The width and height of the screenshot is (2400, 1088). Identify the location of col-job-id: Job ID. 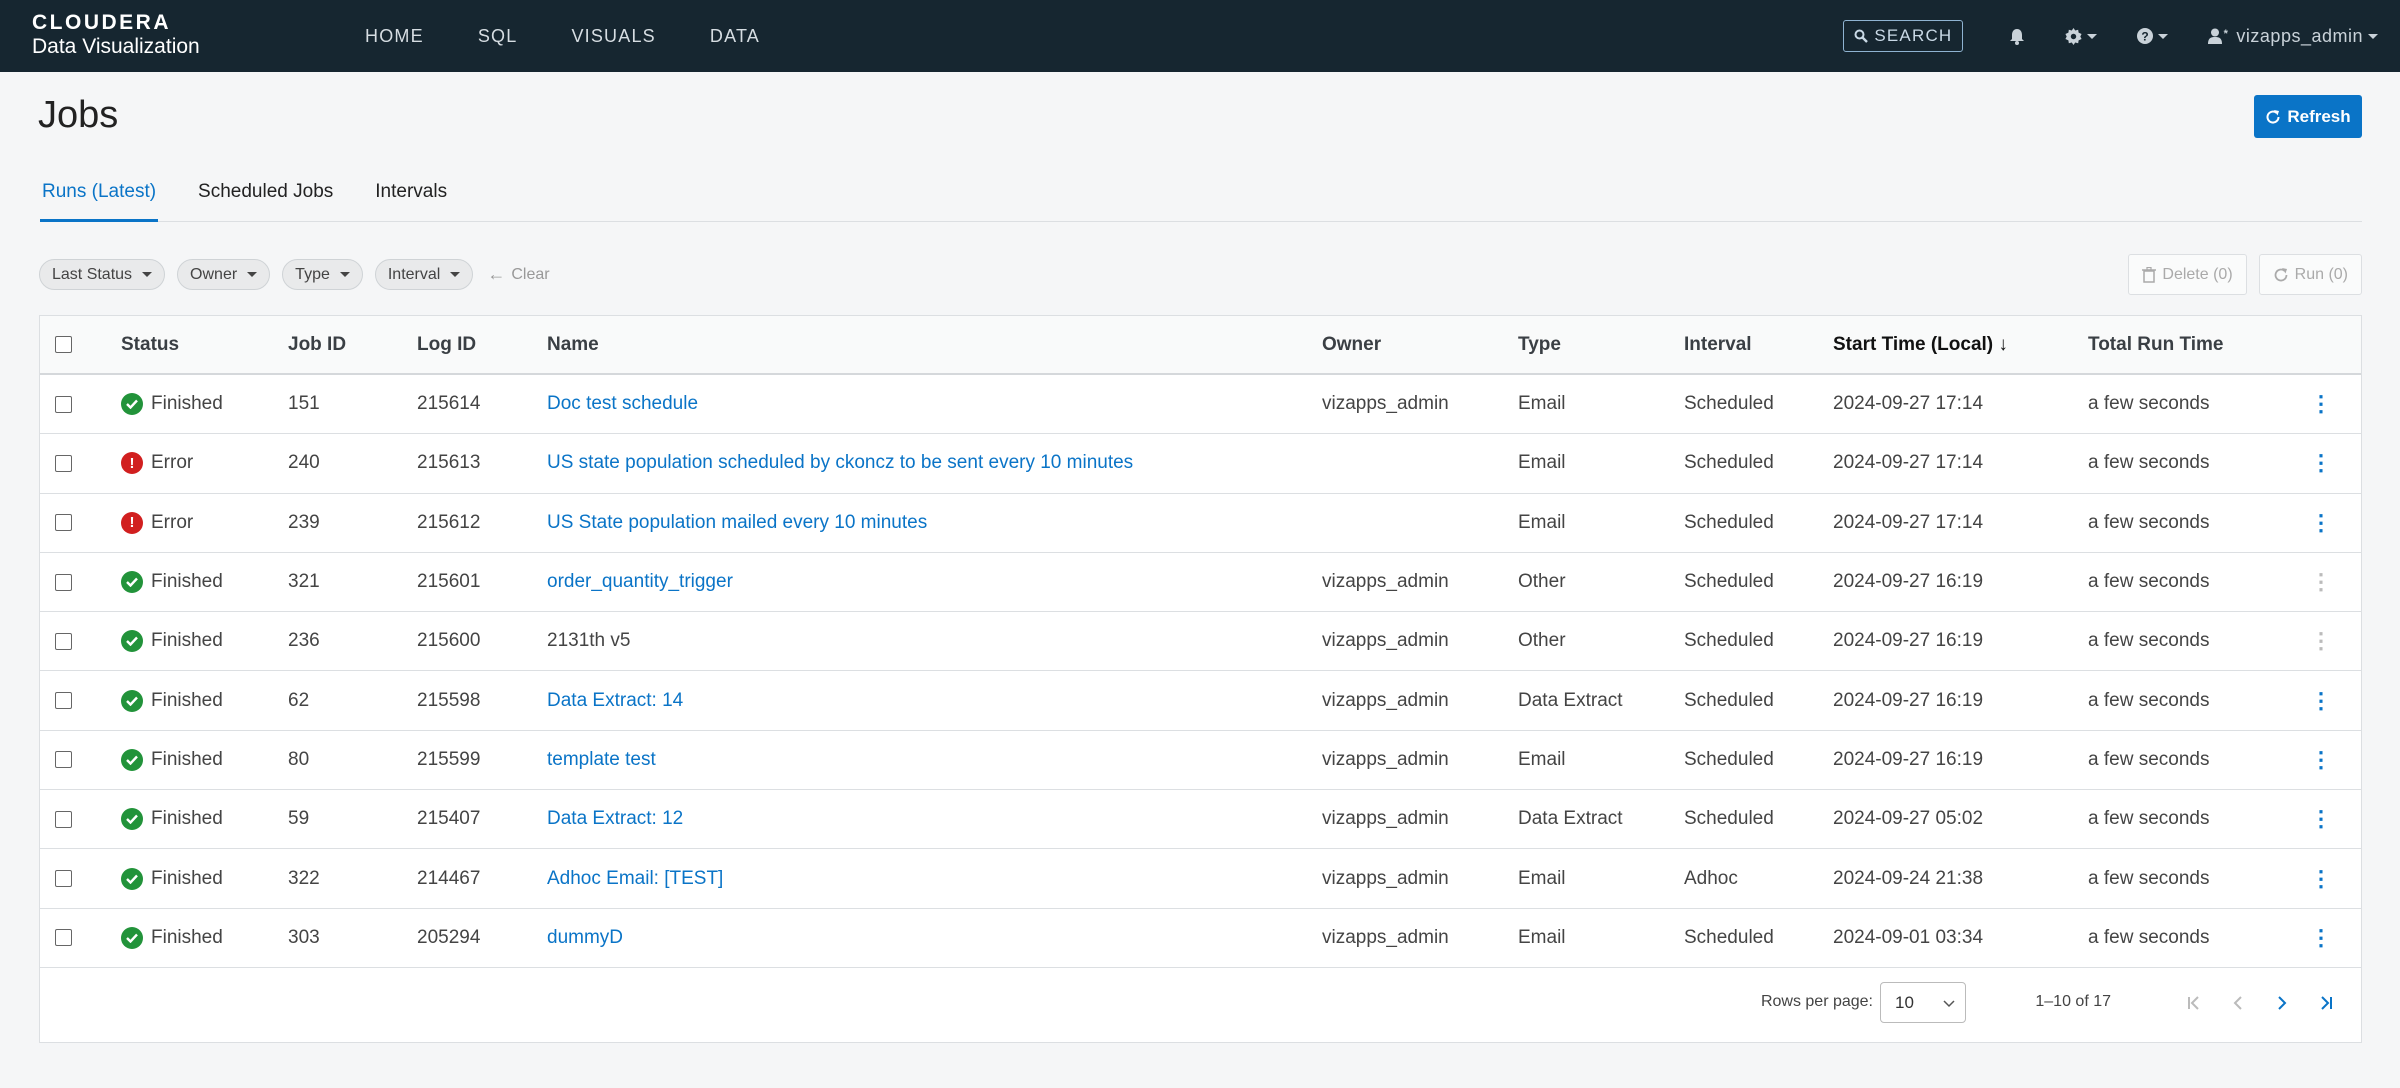
(317, 344).